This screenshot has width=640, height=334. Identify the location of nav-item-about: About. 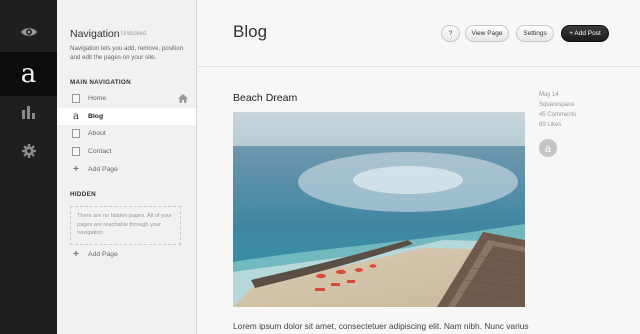
(126, 133).